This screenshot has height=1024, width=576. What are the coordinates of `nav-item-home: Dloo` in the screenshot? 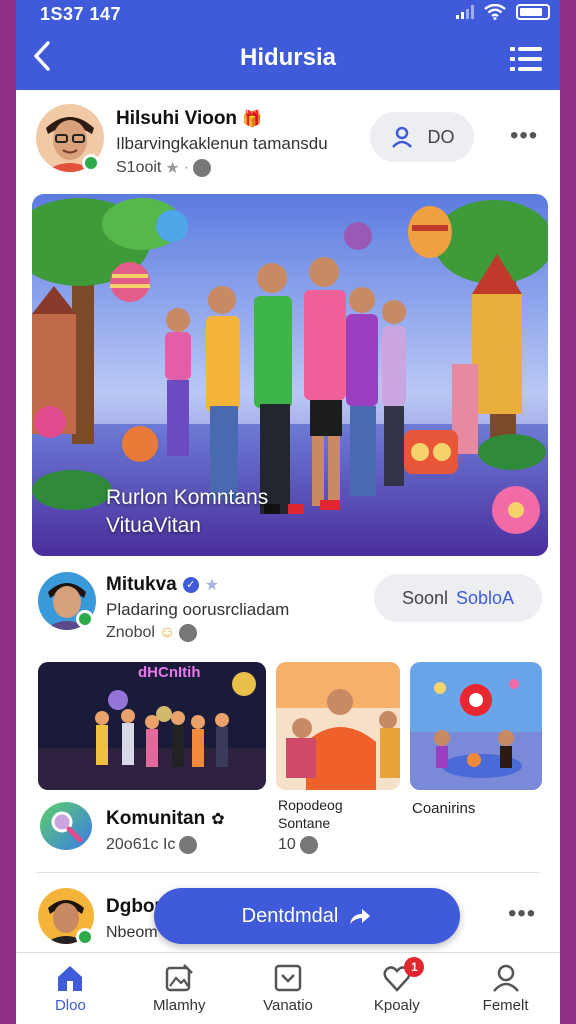 It's located at (70, 988).